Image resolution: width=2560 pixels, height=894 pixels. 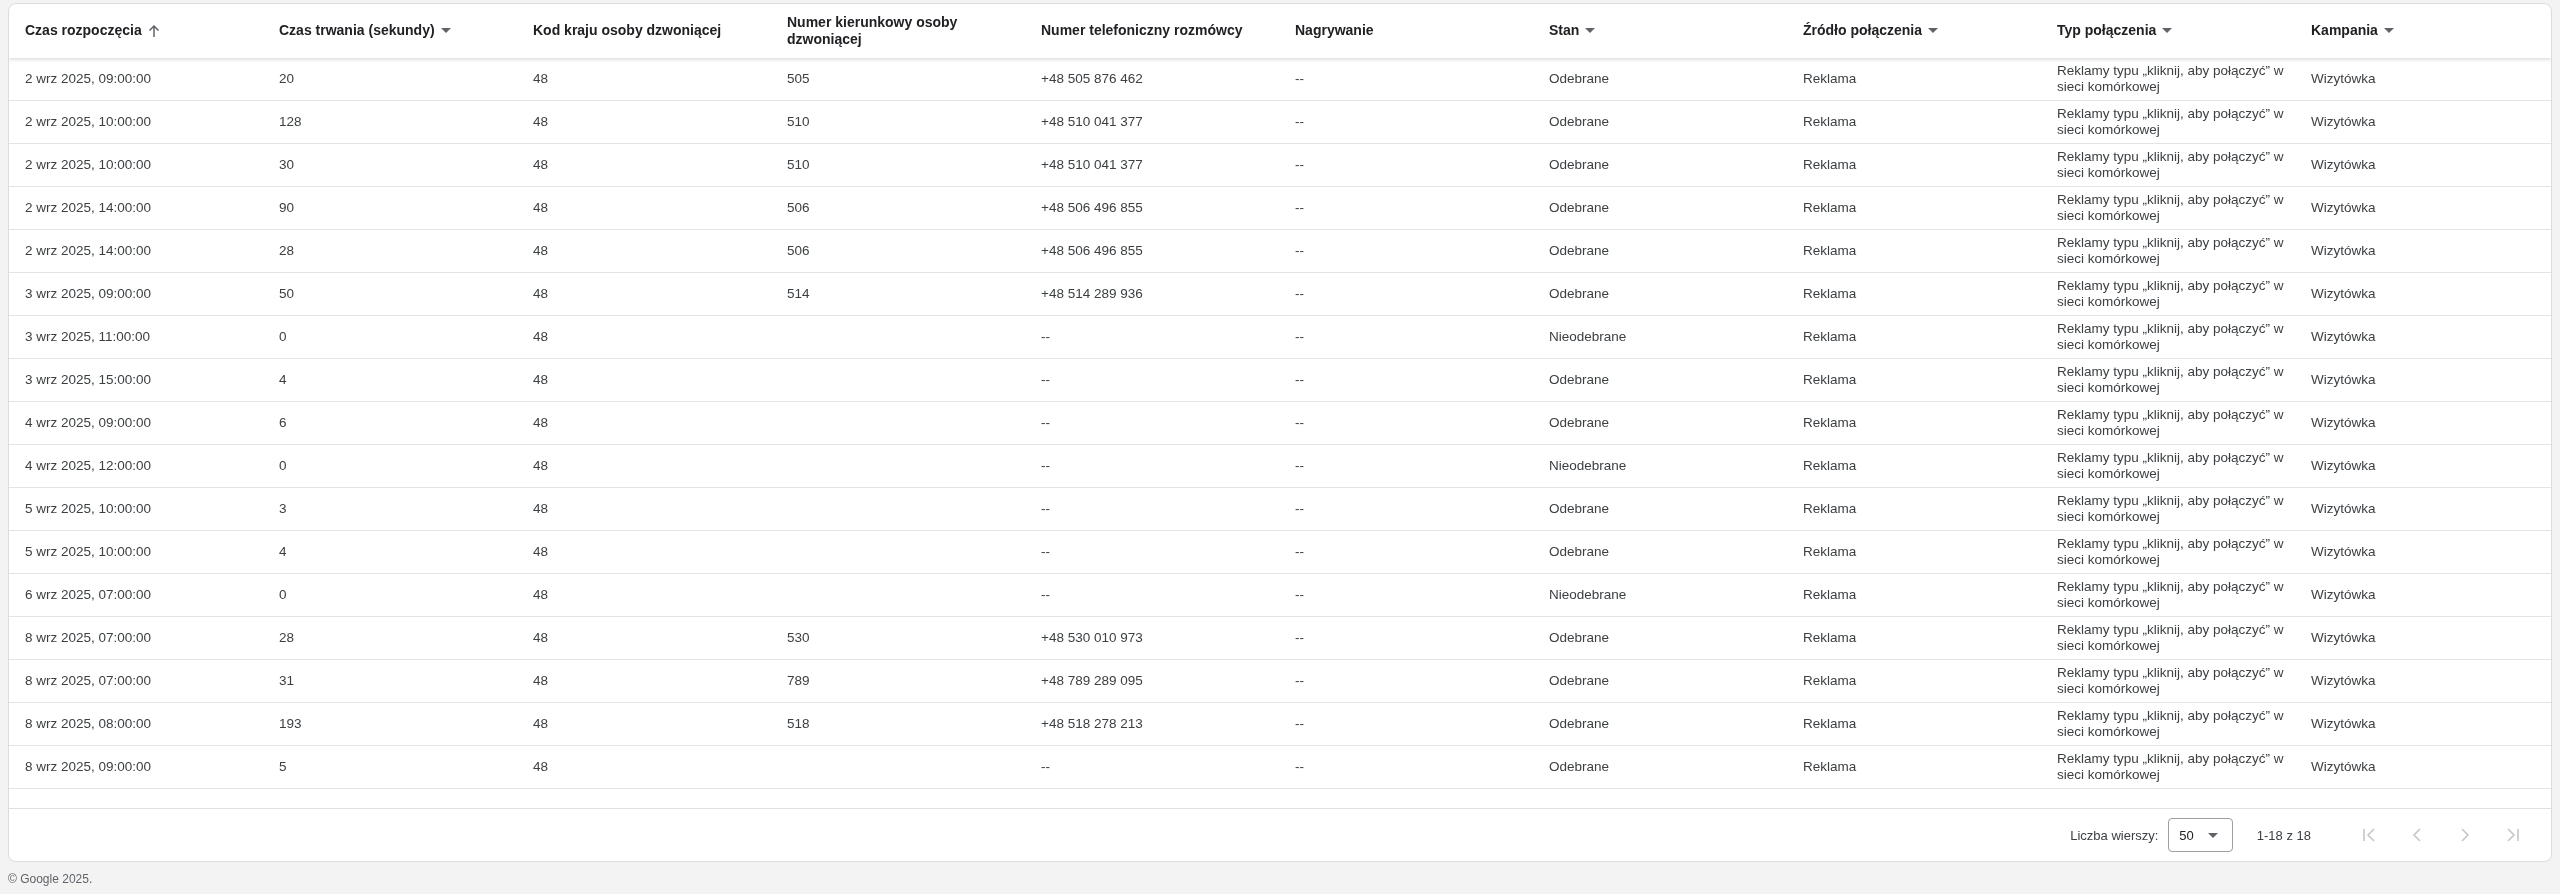 What do you see at coordinates (2431, 31) in the screenshot?
I see `column-header: Kampania` at bounding box center [2431, 31].